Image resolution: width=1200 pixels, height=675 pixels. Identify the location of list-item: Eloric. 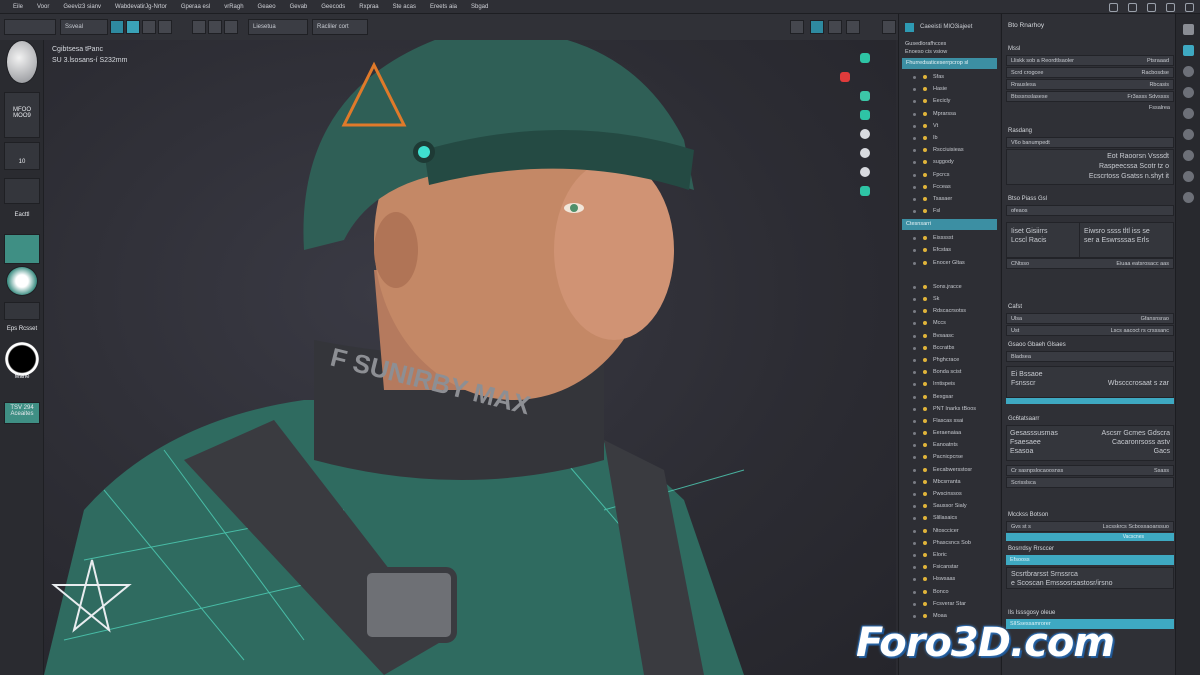
(949, 555).